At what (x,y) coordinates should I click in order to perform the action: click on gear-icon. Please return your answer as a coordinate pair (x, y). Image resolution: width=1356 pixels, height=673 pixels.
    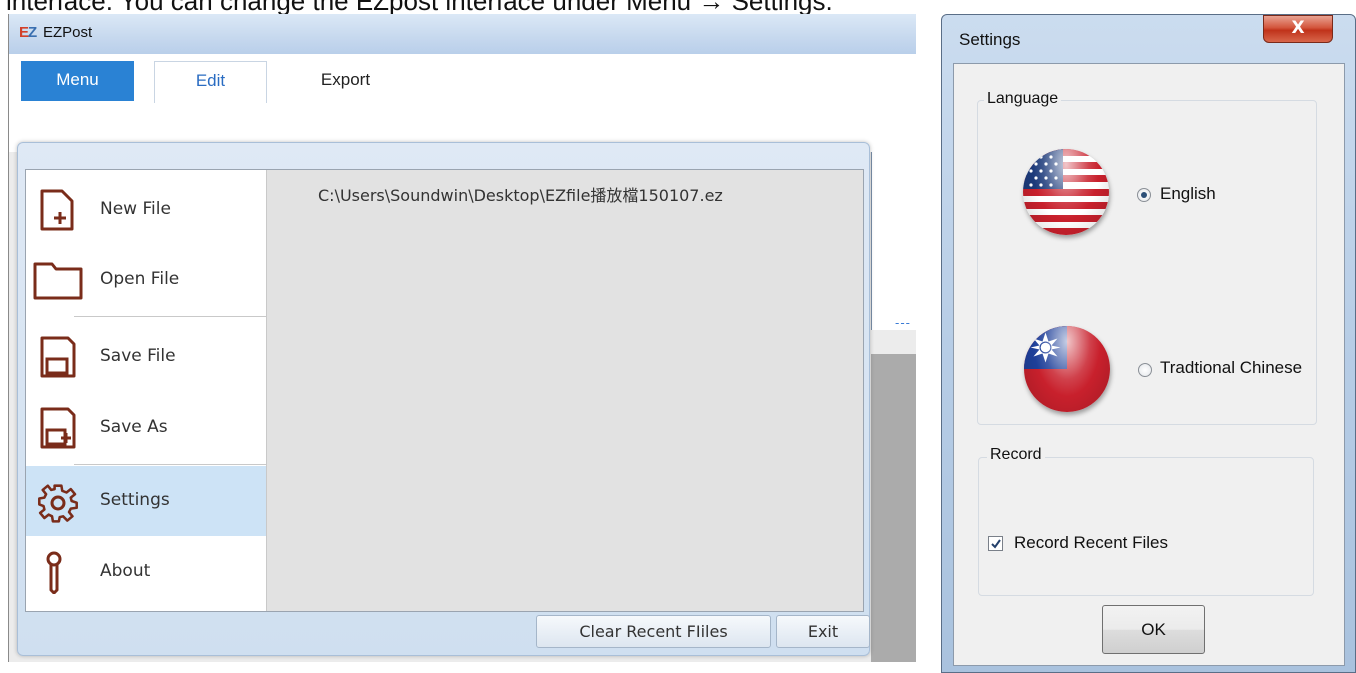
    Looking at the image, I should click on (58, 503).